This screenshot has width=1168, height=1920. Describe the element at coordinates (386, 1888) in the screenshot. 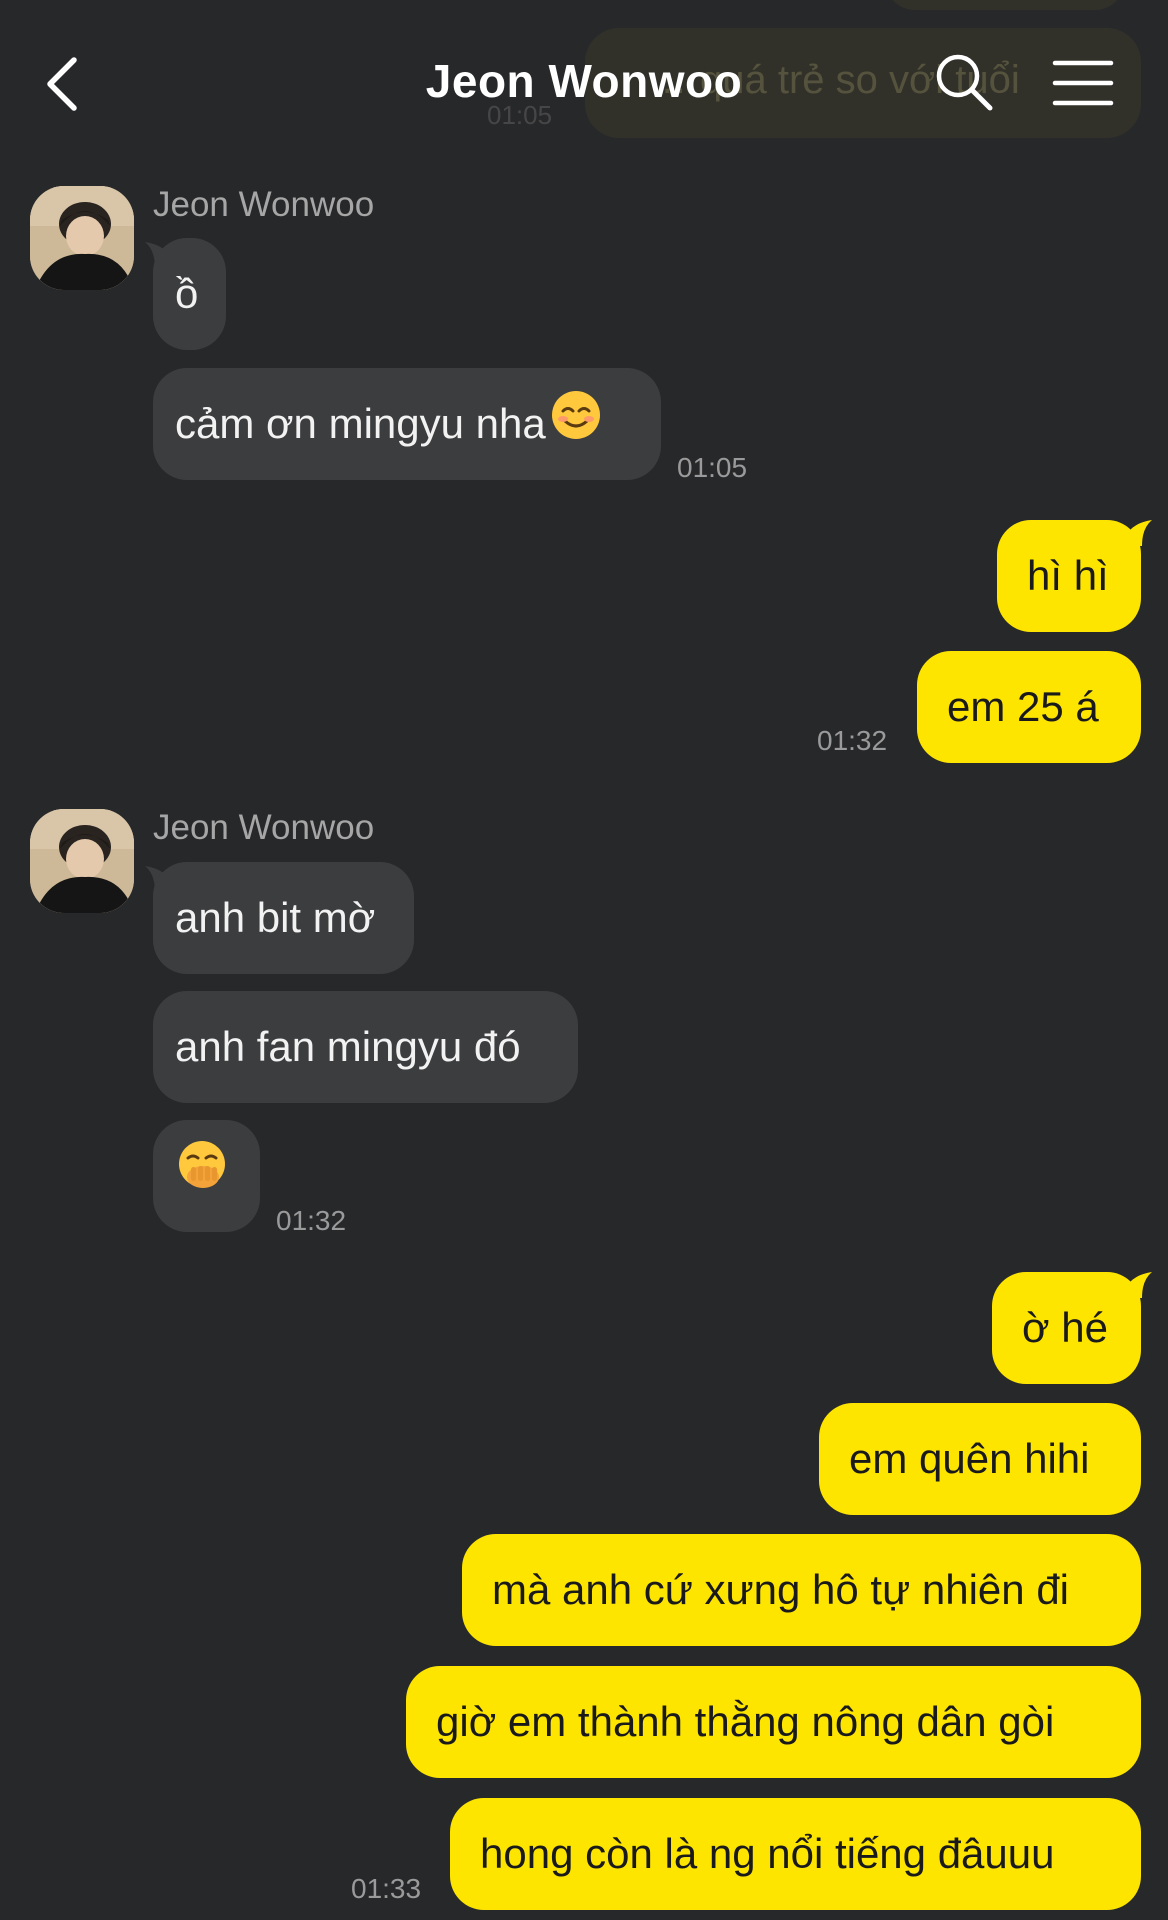

I see `message-timestamp: 01:33` at that location.